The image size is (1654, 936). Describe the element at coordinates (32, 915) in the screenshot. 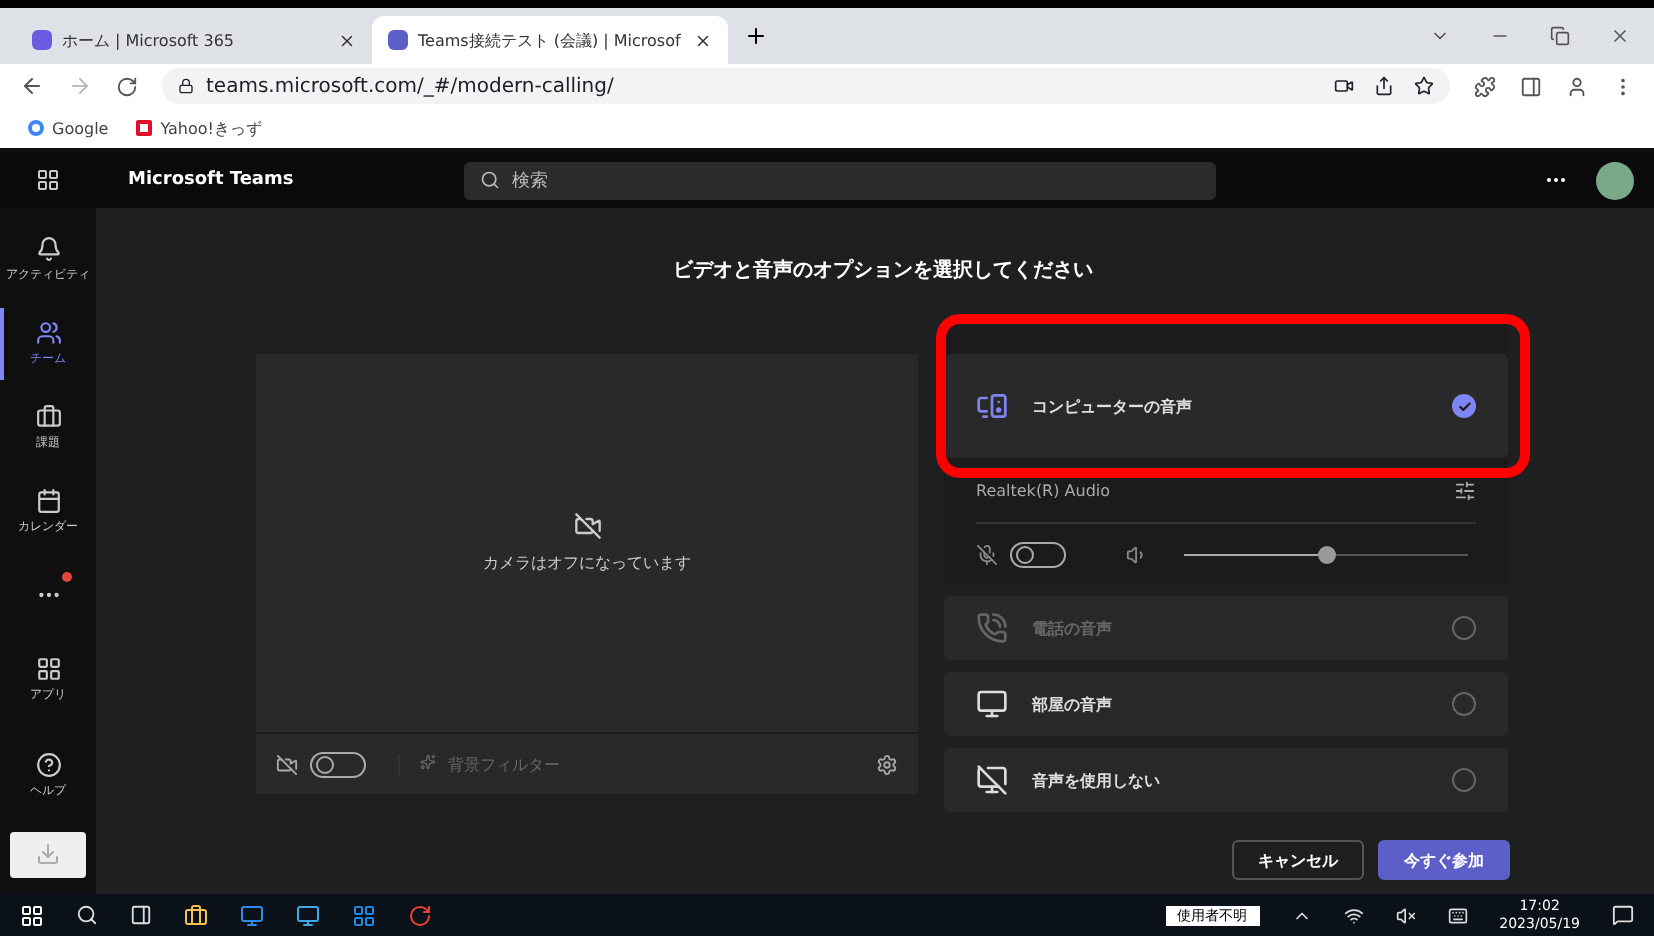

I see `start-icon` at that location.